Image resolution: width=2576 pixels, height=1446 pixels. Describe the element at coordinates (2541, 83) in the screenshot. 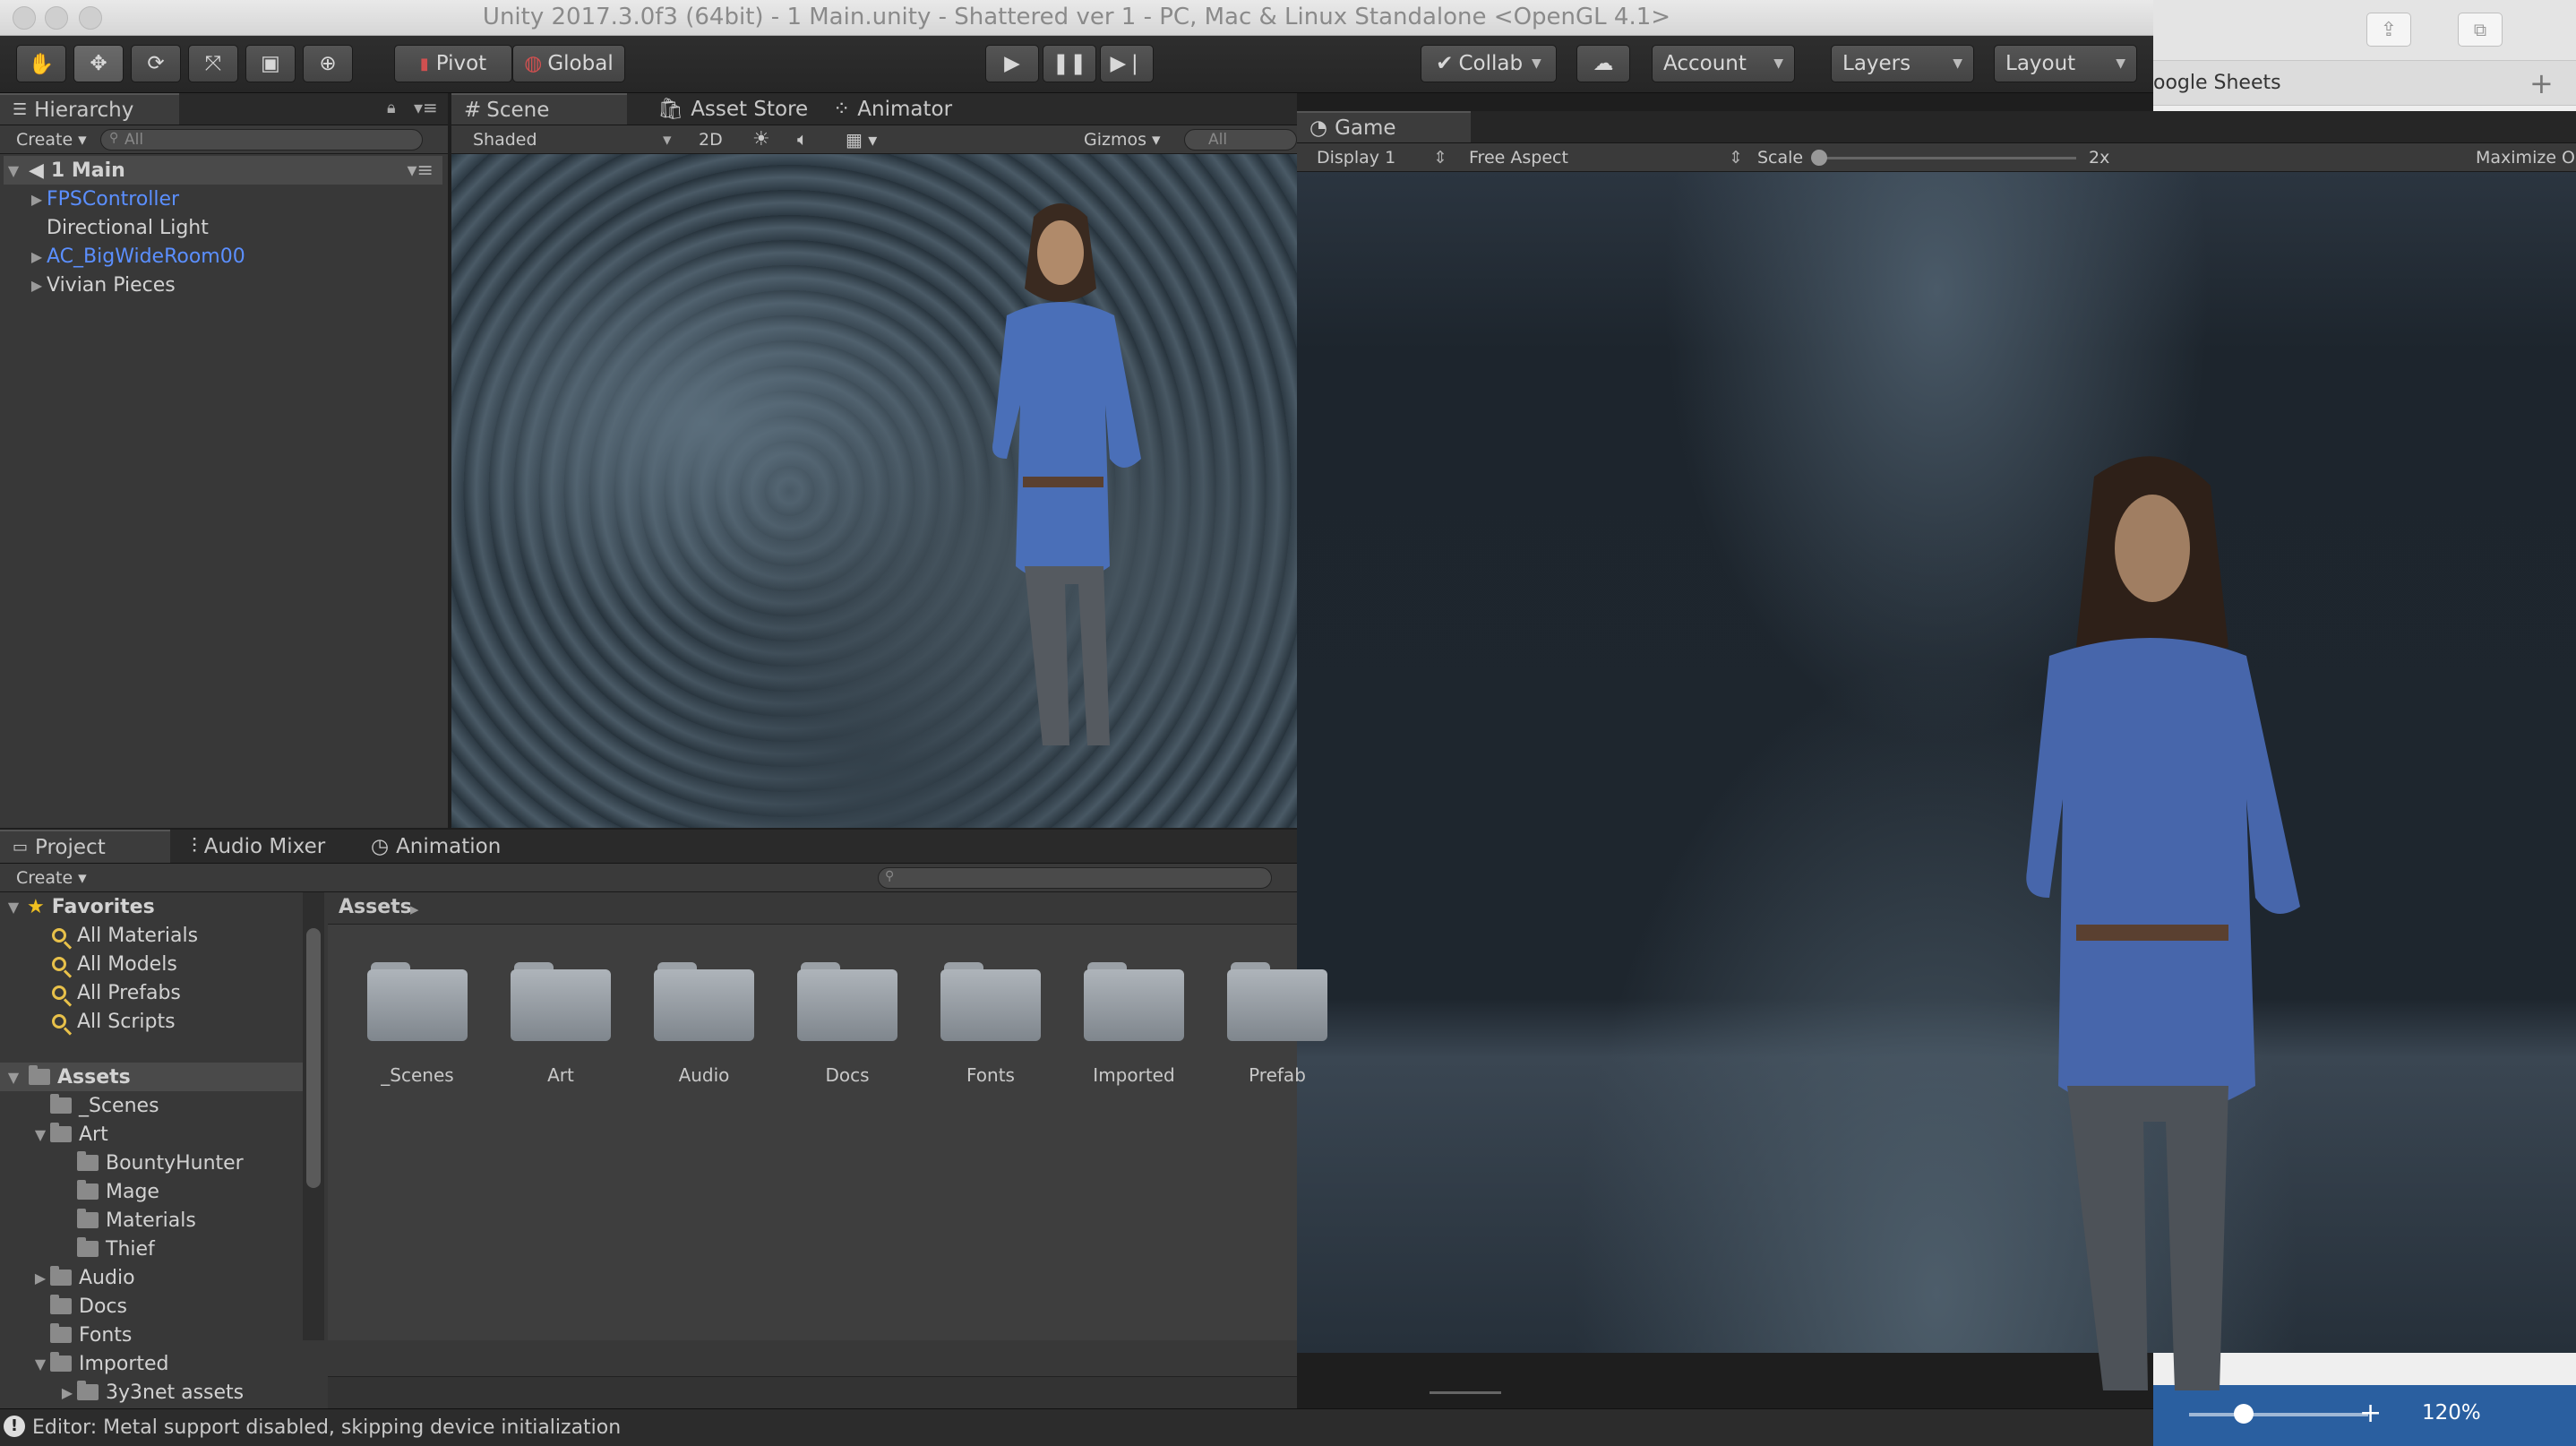

I see `new-tab-icon: +` at that location.